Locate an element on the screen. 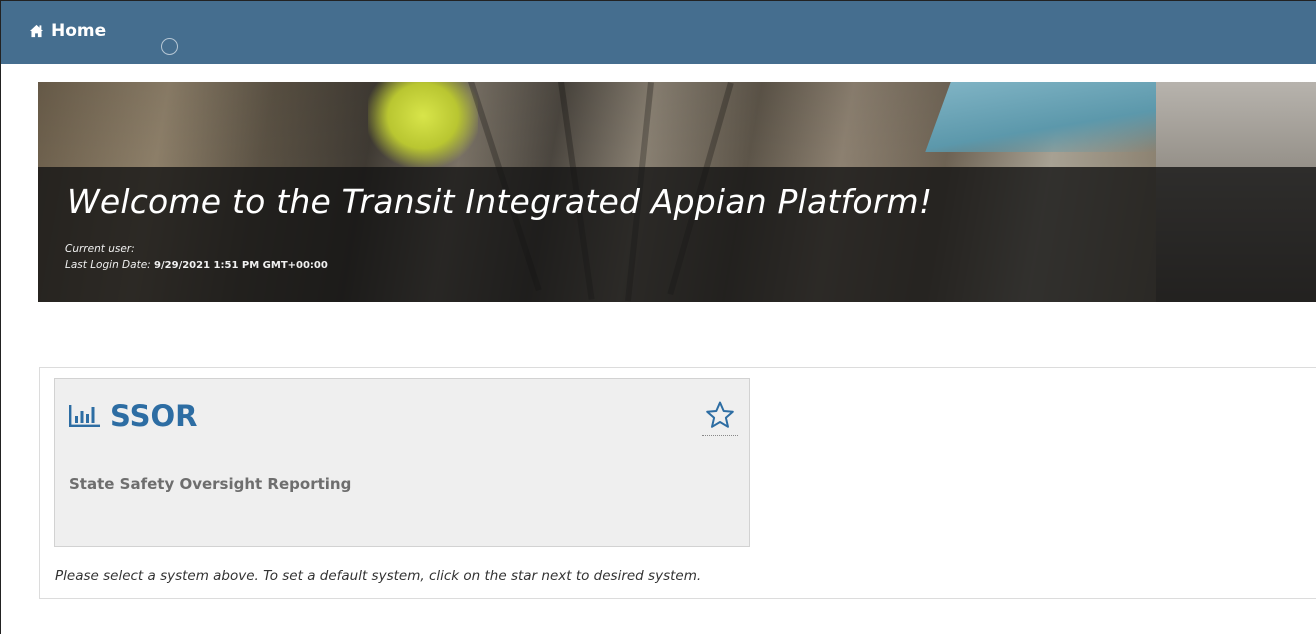 The image size is (1316, 634). favorite-star-button is located at coordinates (720, 417).